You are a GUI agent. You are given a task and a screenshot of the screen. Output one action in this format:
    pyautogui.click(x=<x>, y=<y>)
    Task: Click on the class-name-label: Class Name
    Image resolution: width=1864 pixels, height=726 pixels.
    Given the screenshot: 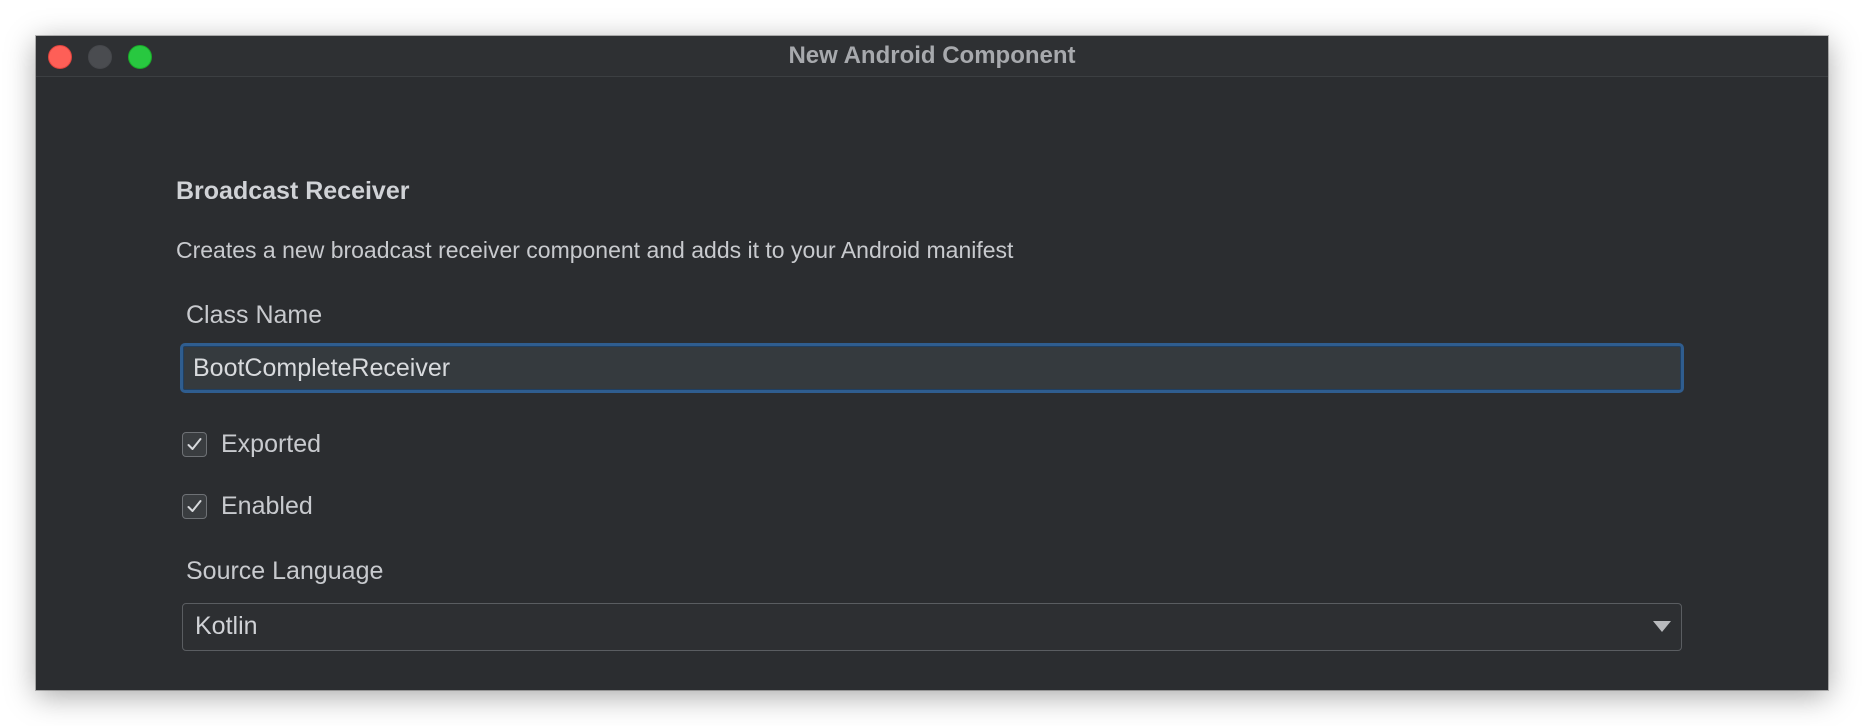 What is the action you would take?
    pyautogui.click(x=254, y=315)
    